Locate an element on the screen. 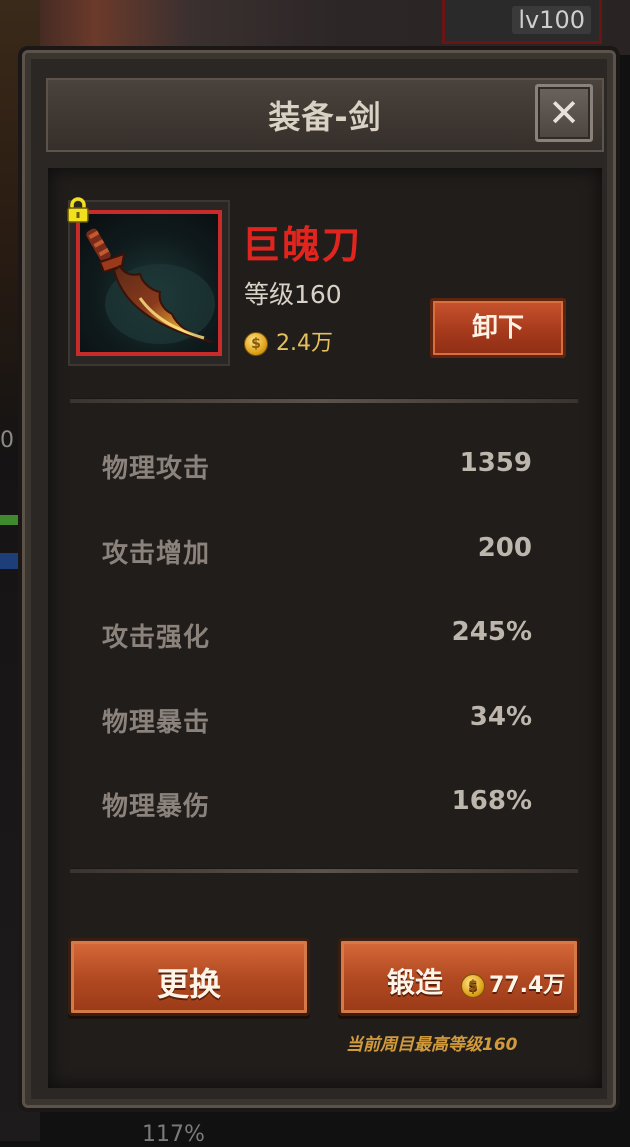 This screenshot has width=630, height=1147. stat-value: 200 is located at coordinates (504, 548).